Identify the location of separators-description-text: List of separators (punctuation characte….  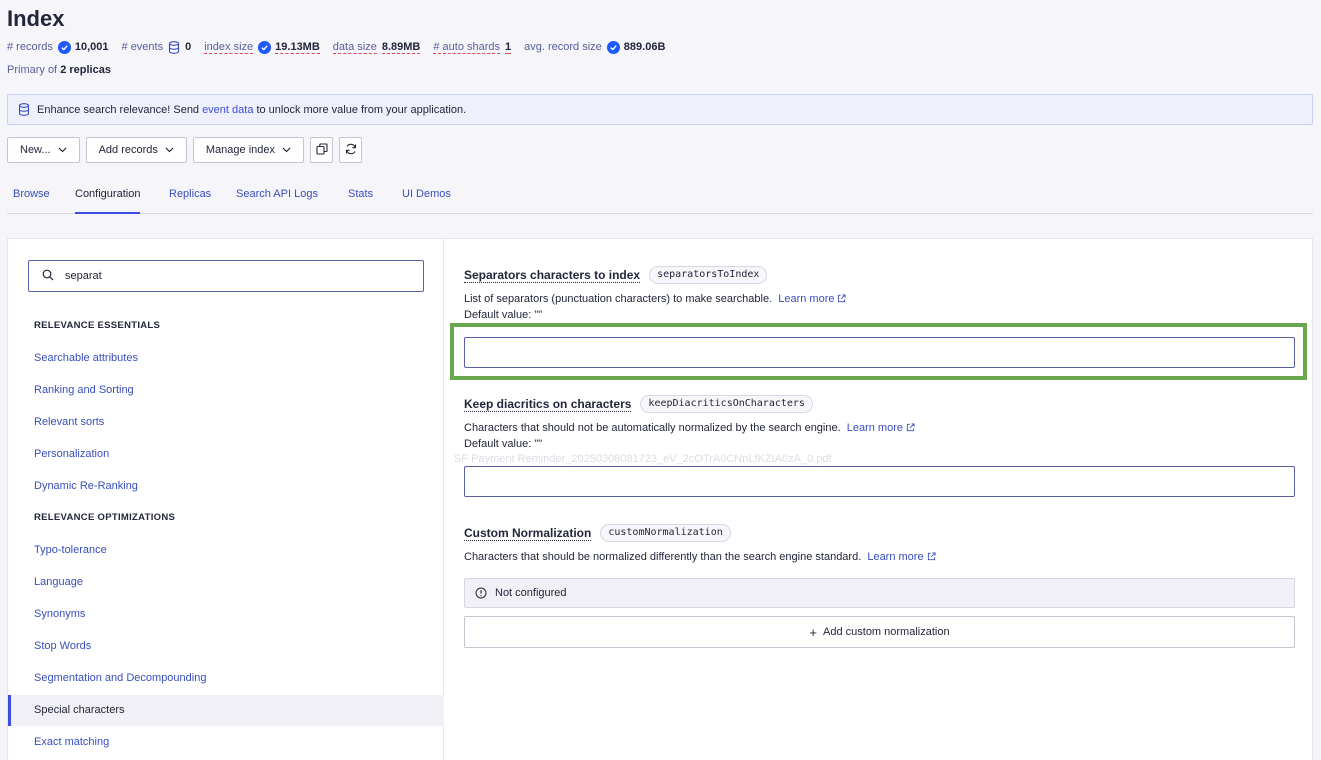
(618, 299).